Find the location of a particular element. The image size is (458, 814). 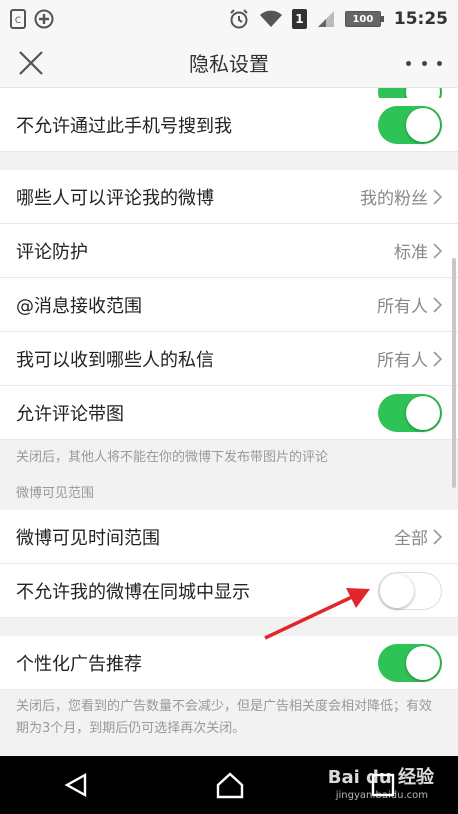

watermark-logo: Bai du 经验 is located at coordinates (380, 777).